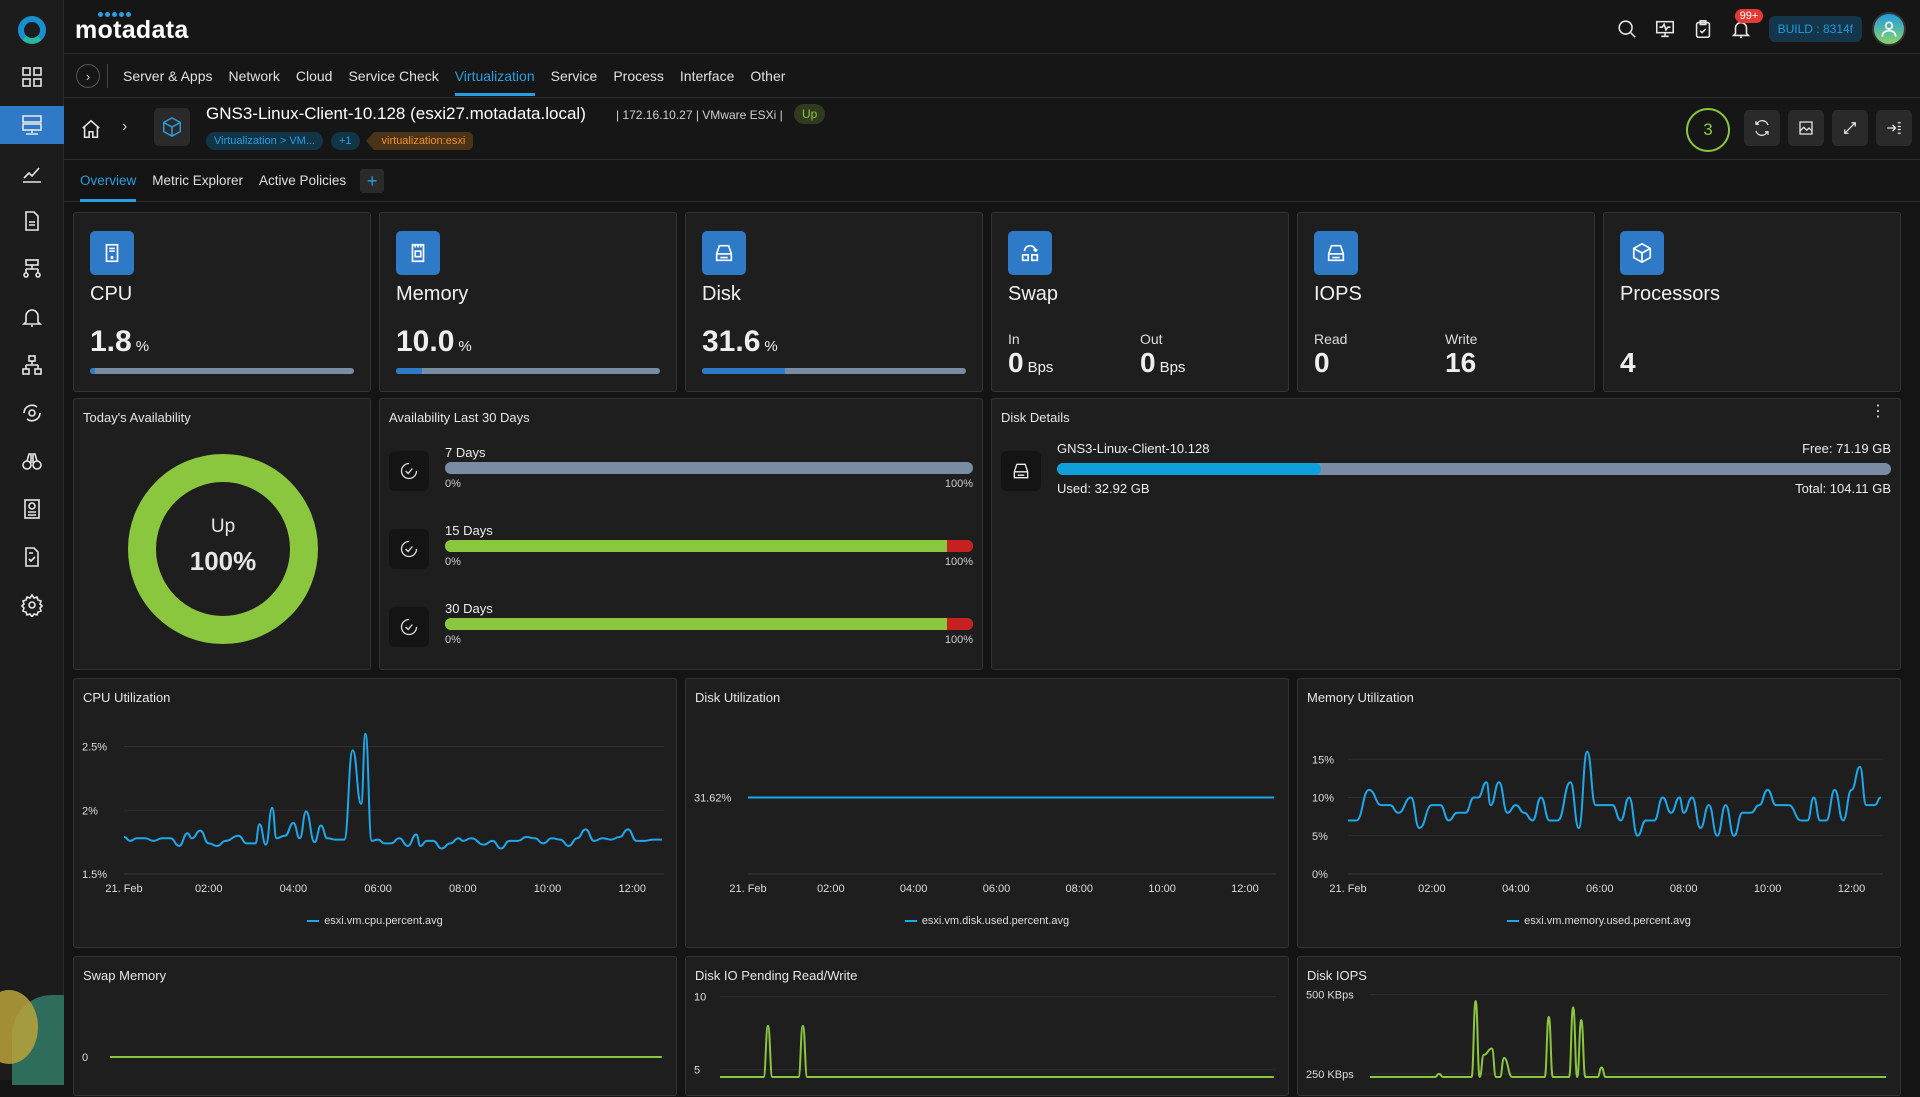  Describe the element at coordinates (1894, 128) in the screenshot. I see `collapse-panel-button` at that location.